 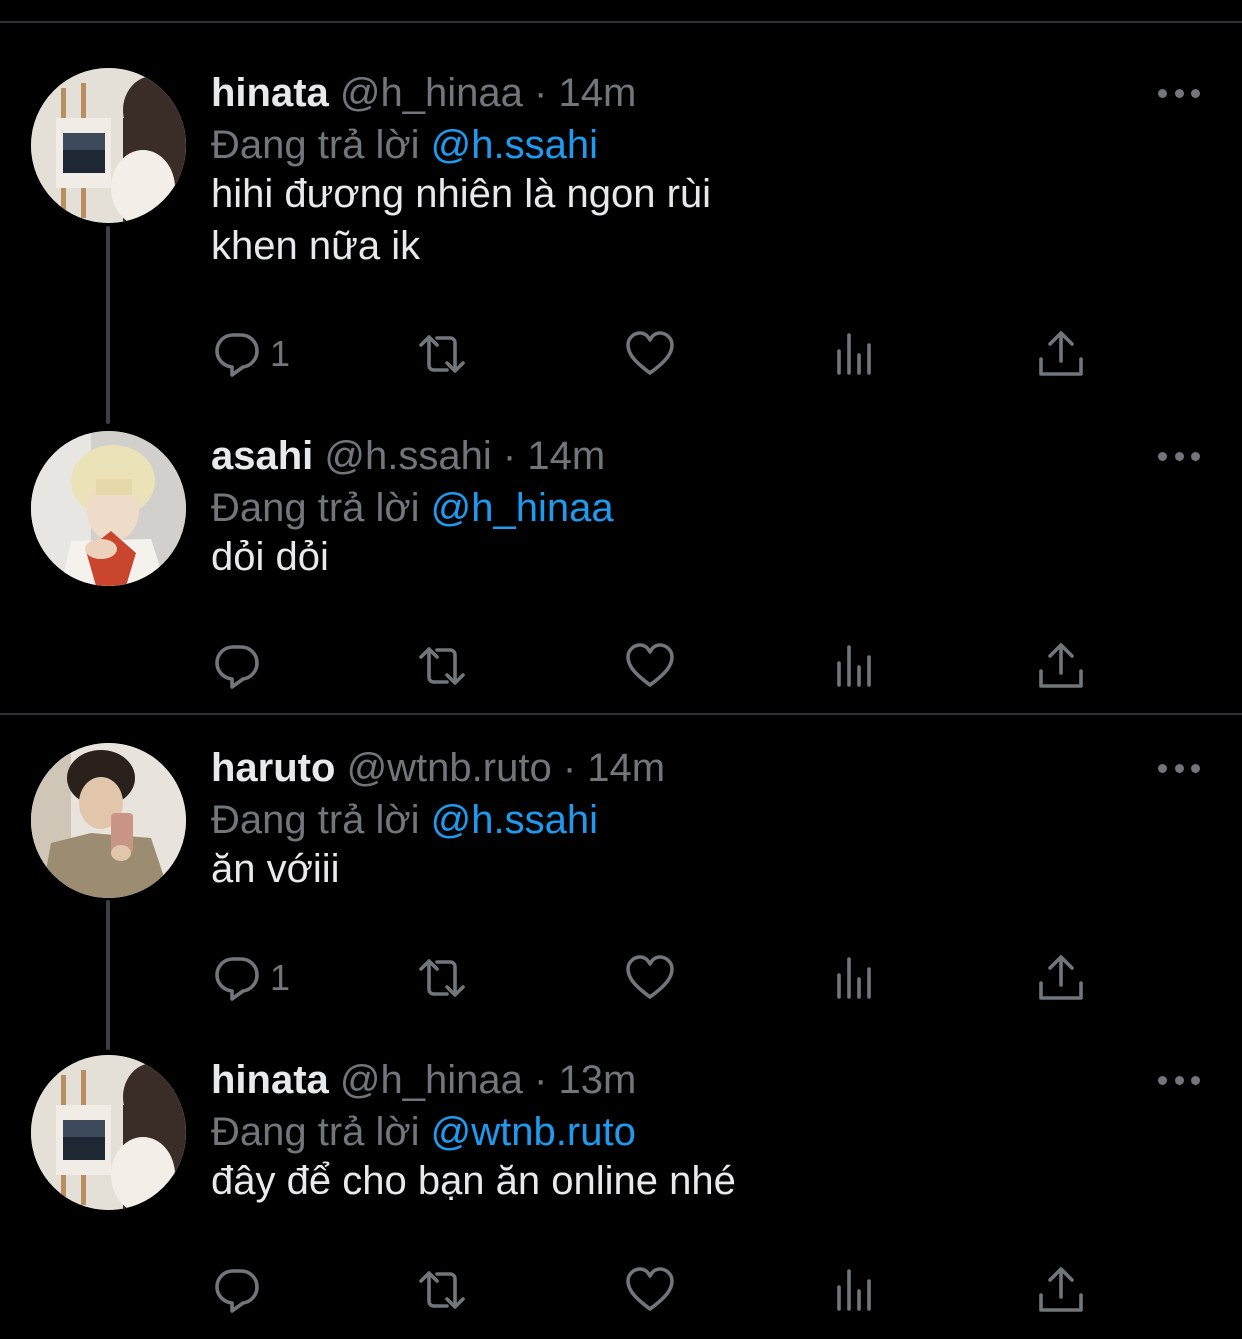 What do you see at coordinates (423, 1132) in the screenshot?
I see `replying-to: Đang trả lời @wtnb.ruto` at bounding box center [423, 1132].